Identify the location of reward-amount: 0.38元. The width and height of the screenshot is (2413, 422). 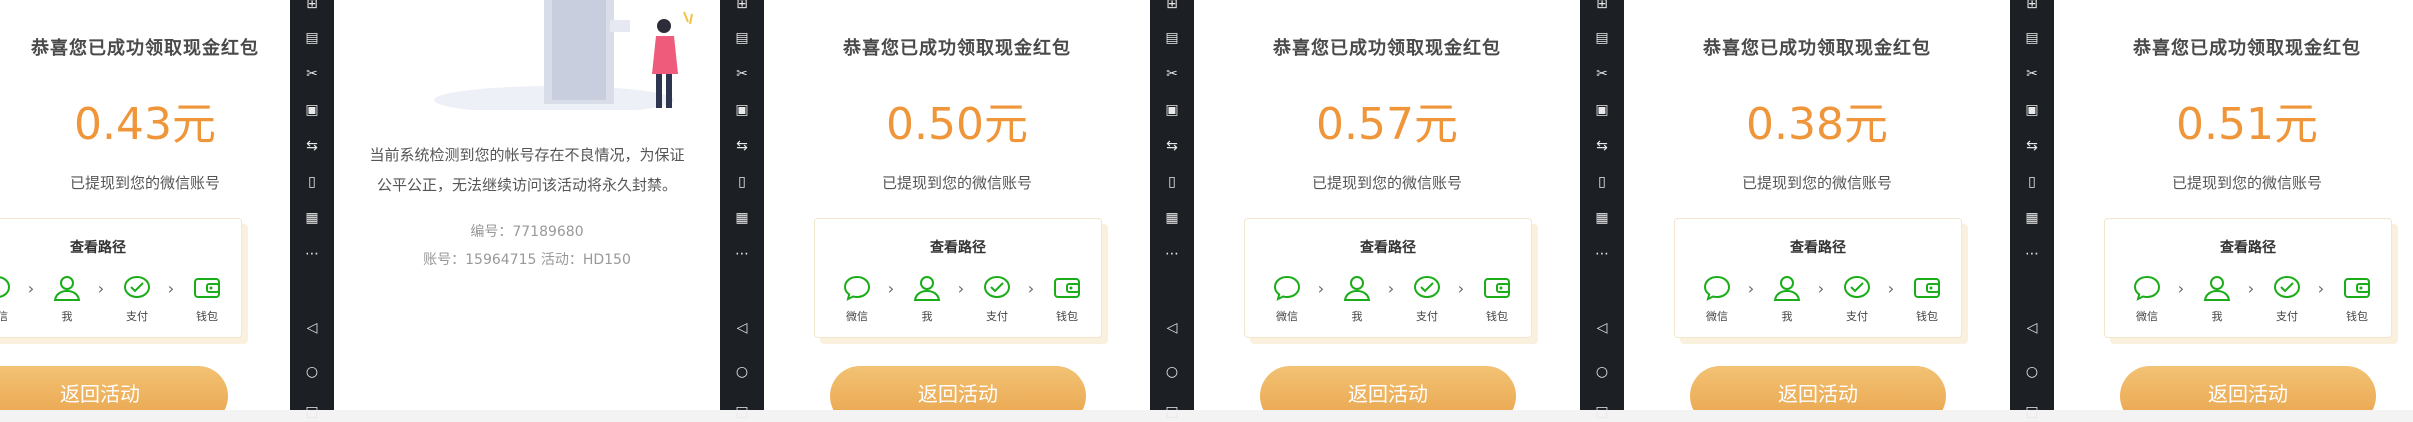
(1817, 124).